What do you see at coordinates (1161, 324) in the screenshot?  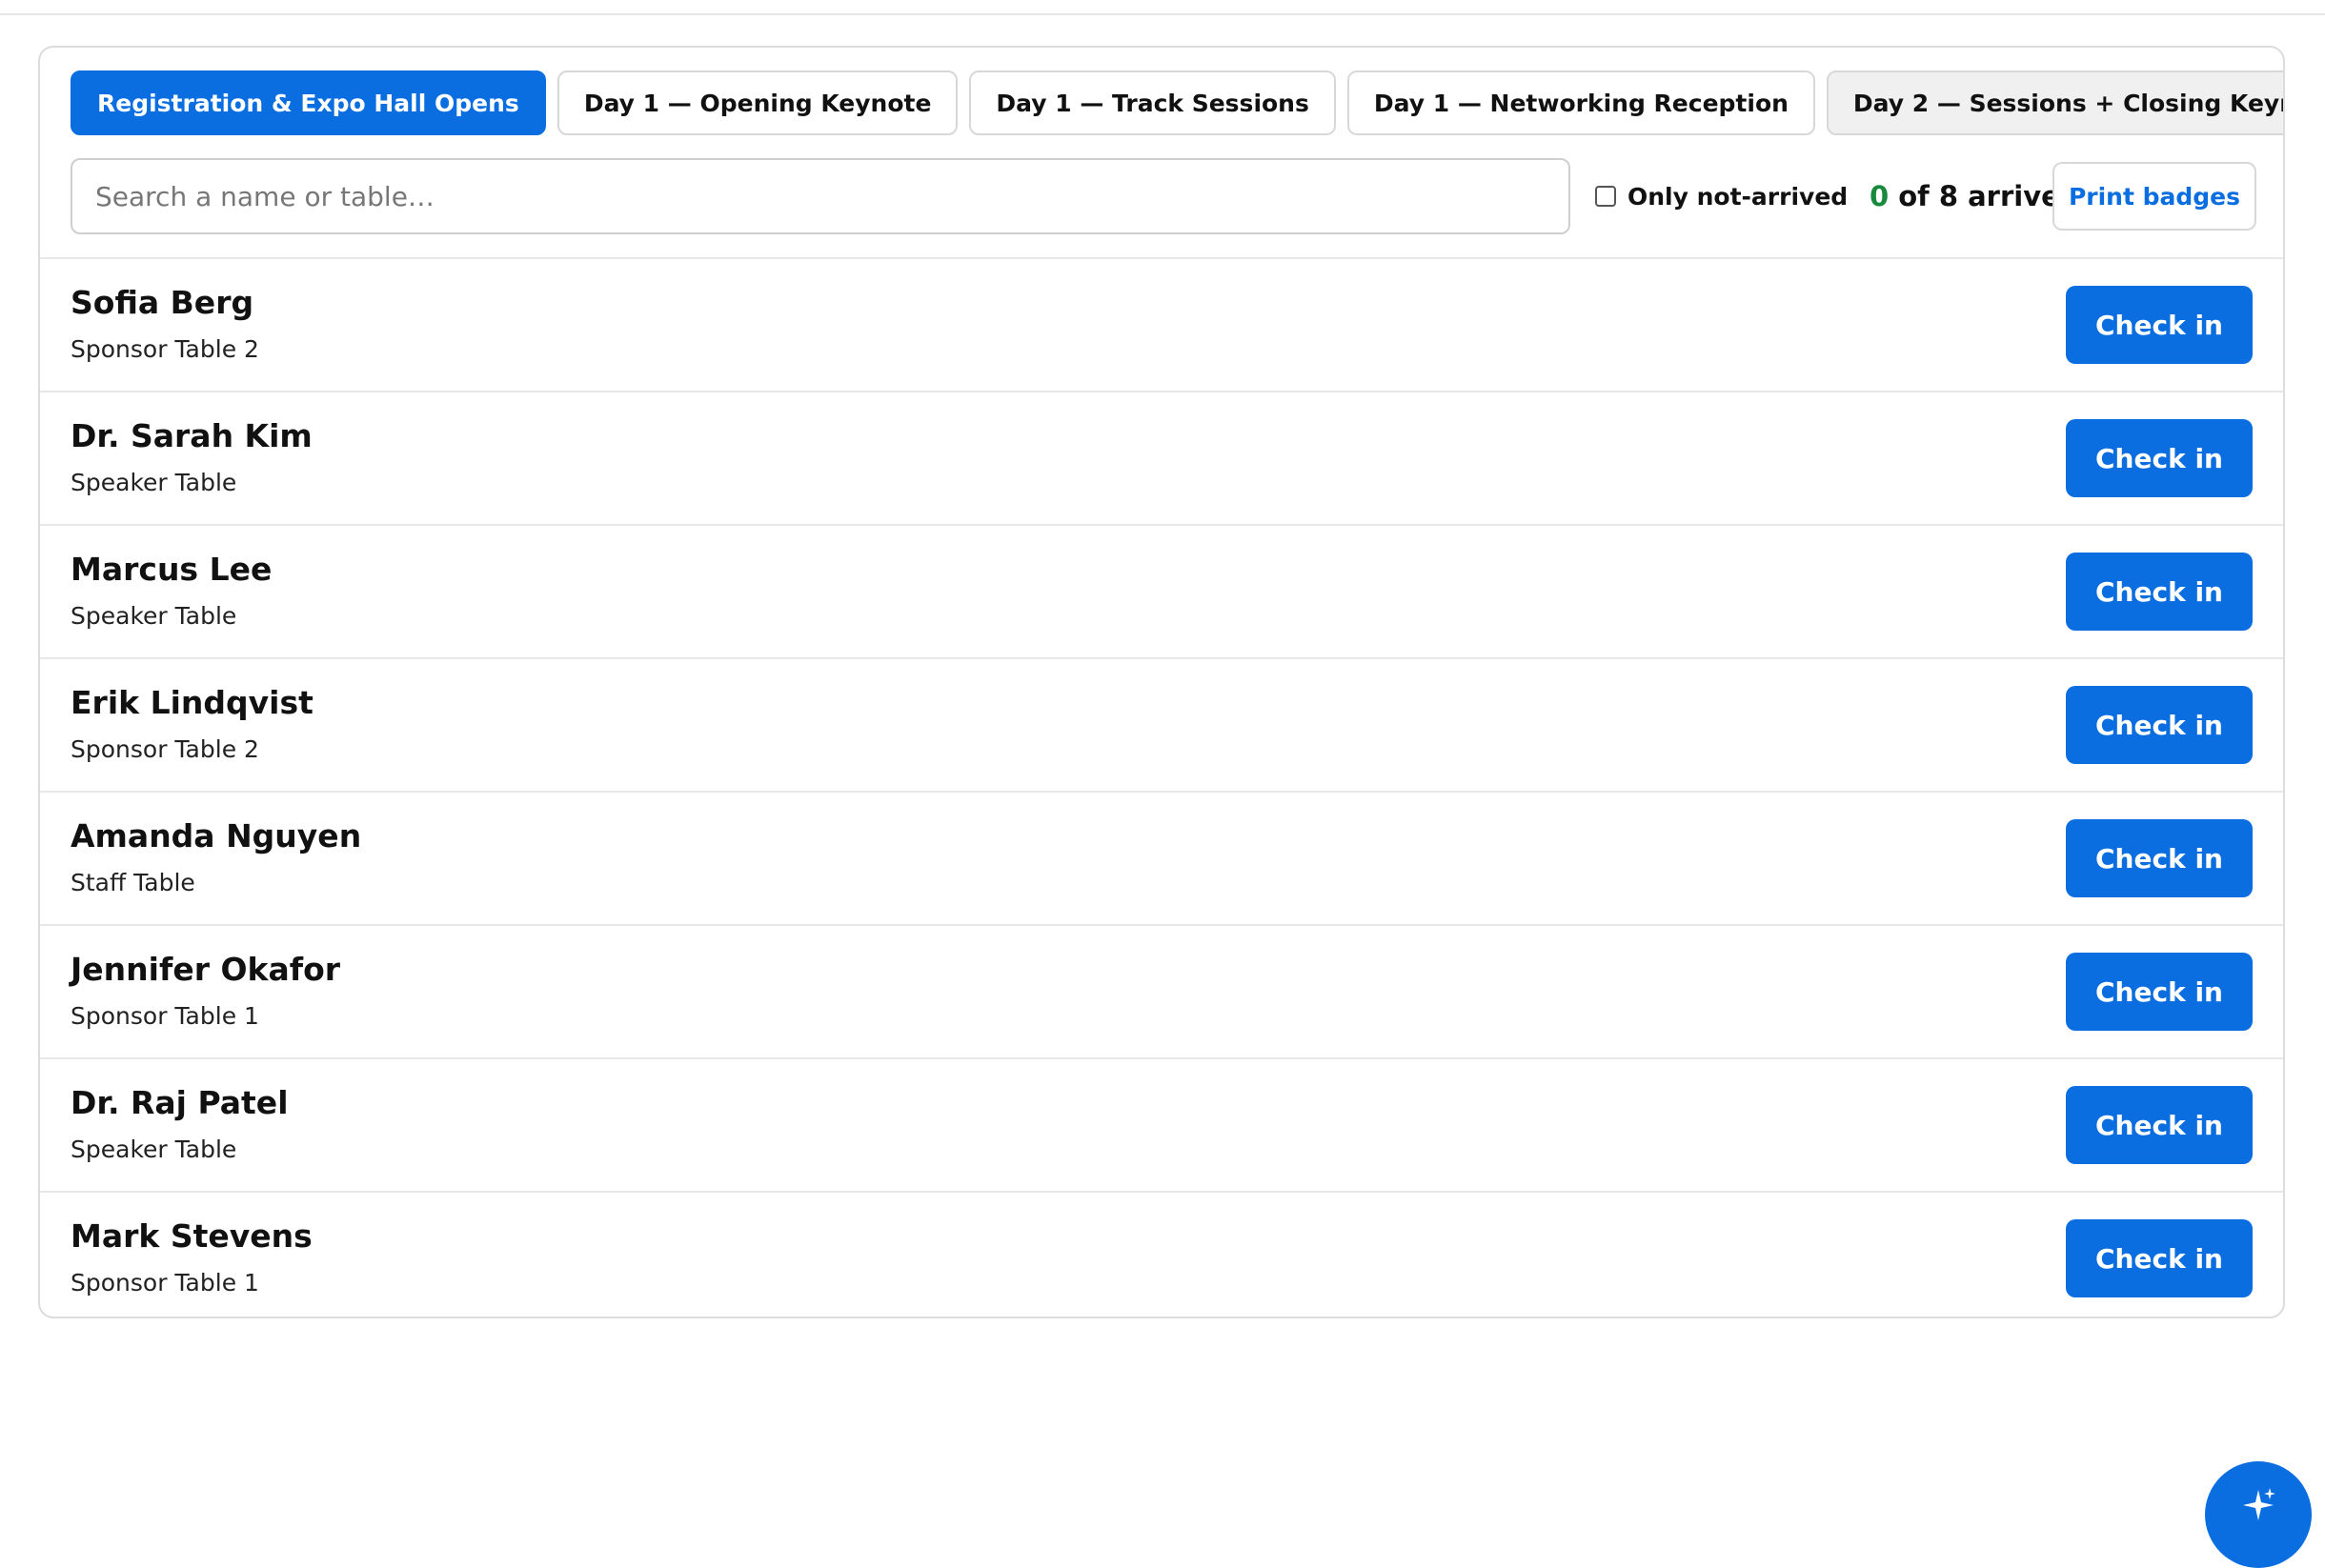 I see `list-item: Sofia Berg Sponsor Table 2 Check in` at bounding box center [1161, 324].